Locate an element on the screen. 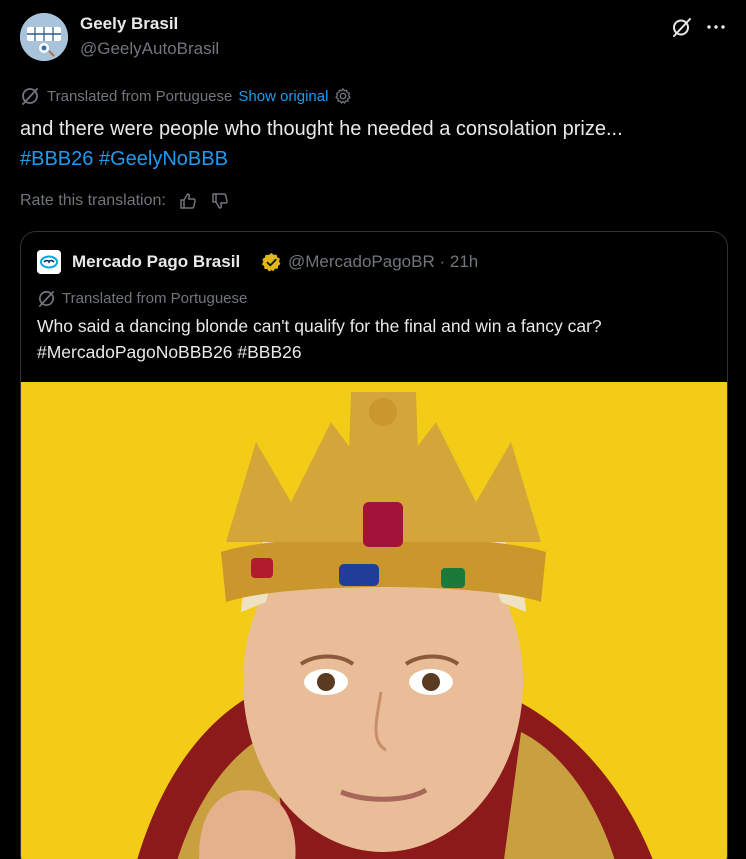 The image size is (746, 859). show-original-link: Show original is located at coordinates (283, 96).